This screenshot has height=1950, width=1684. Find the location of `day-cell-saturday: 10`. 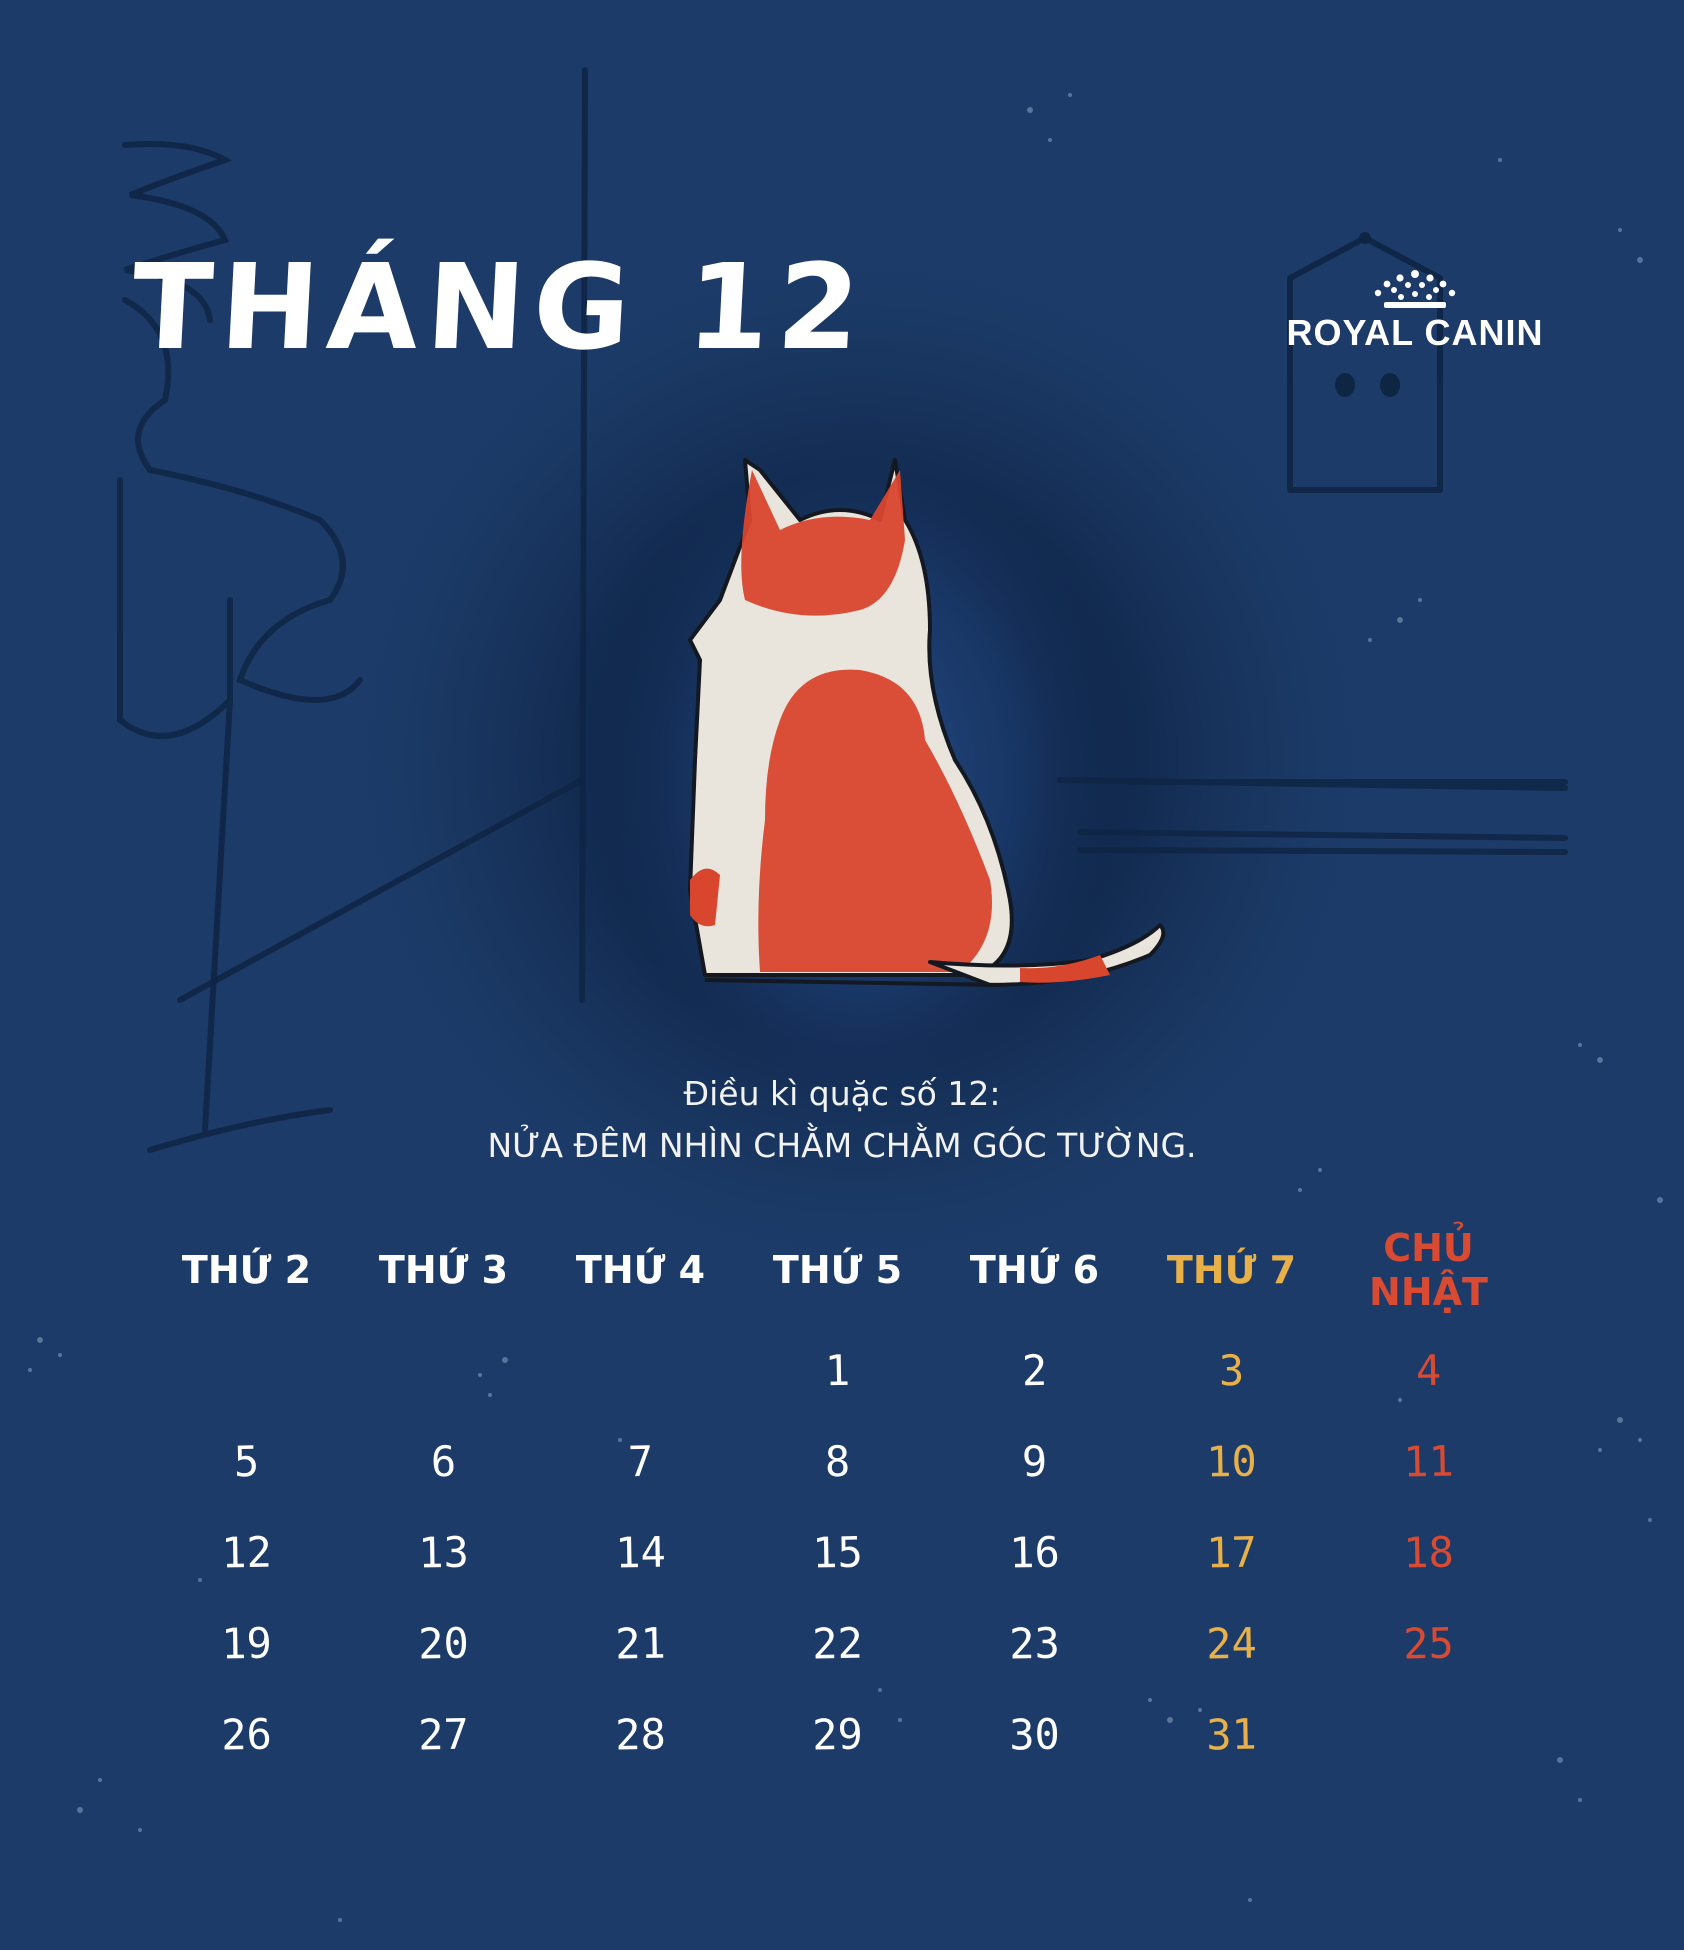

day-cell-saturday: 10 is located at coordinates (1231, 1461).